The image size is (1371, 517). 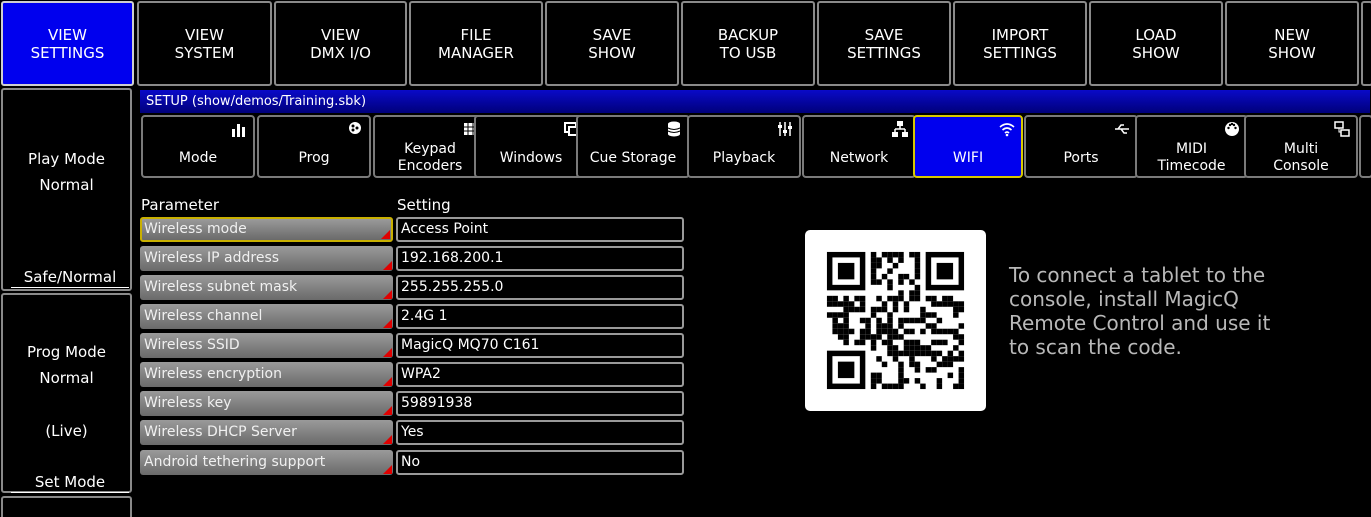 What do you see at coordinates (66, 506) in the screenshot?
I see `left-extra-button` at bounding box center [66, 506].